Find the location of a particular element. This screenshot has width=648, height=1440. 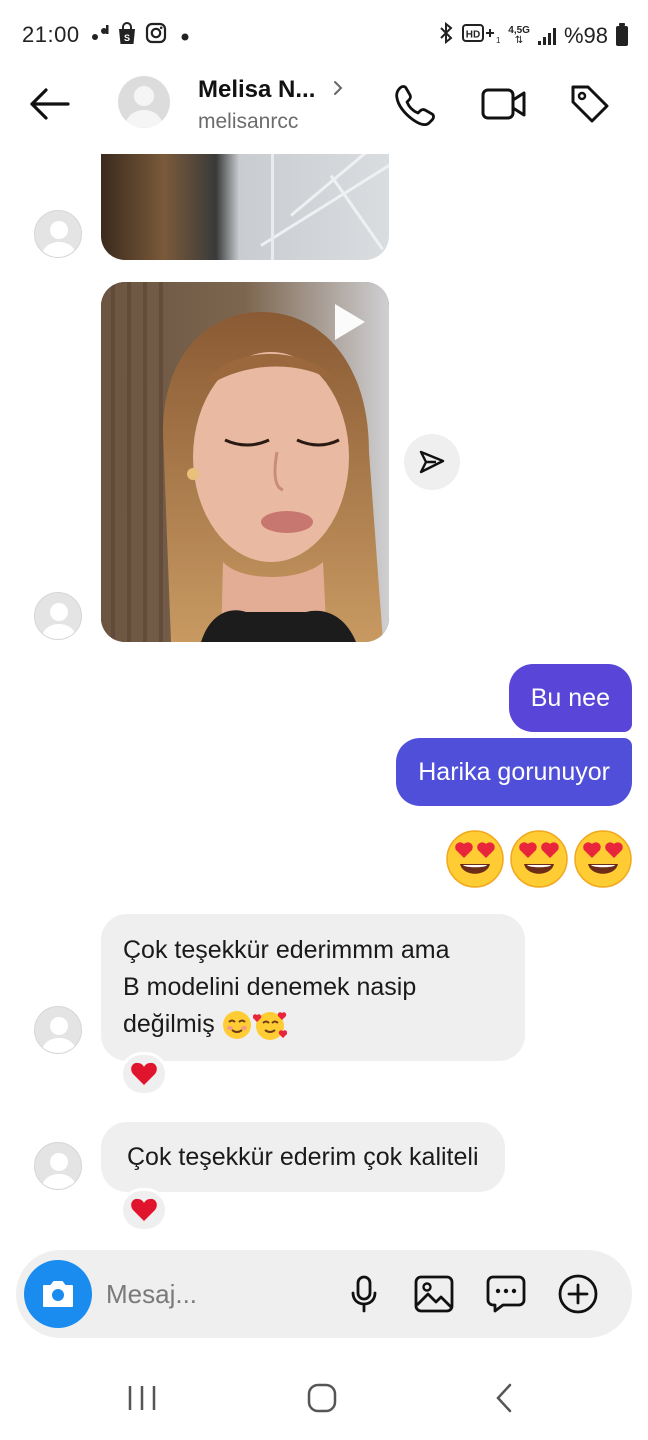

recent-apps-icon is located at coordinates (142, 1398).